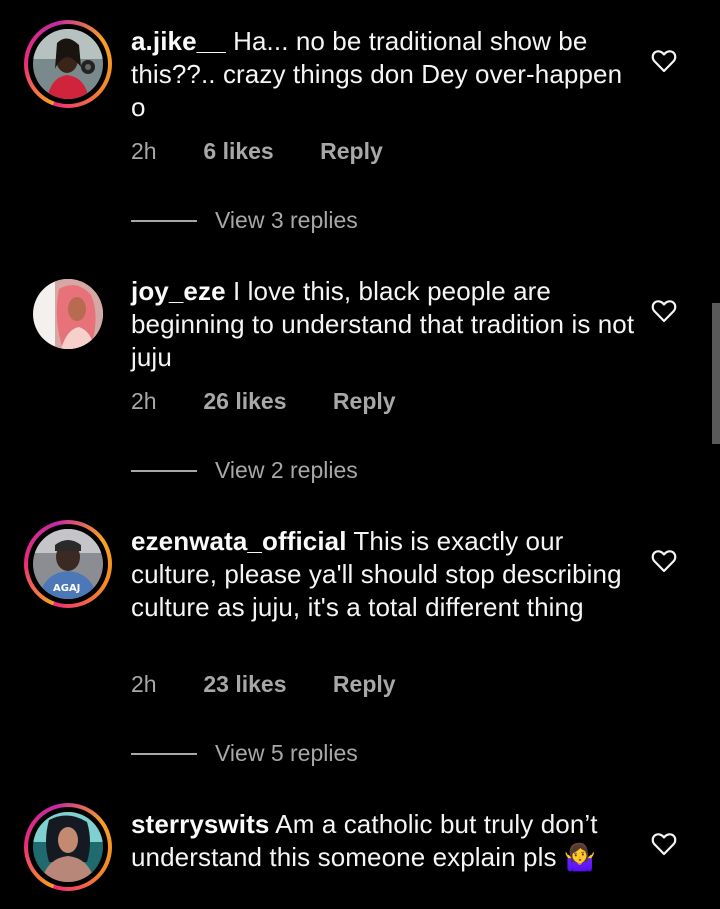  I want to click on svg-text: AGAJ, so click(66, 588).